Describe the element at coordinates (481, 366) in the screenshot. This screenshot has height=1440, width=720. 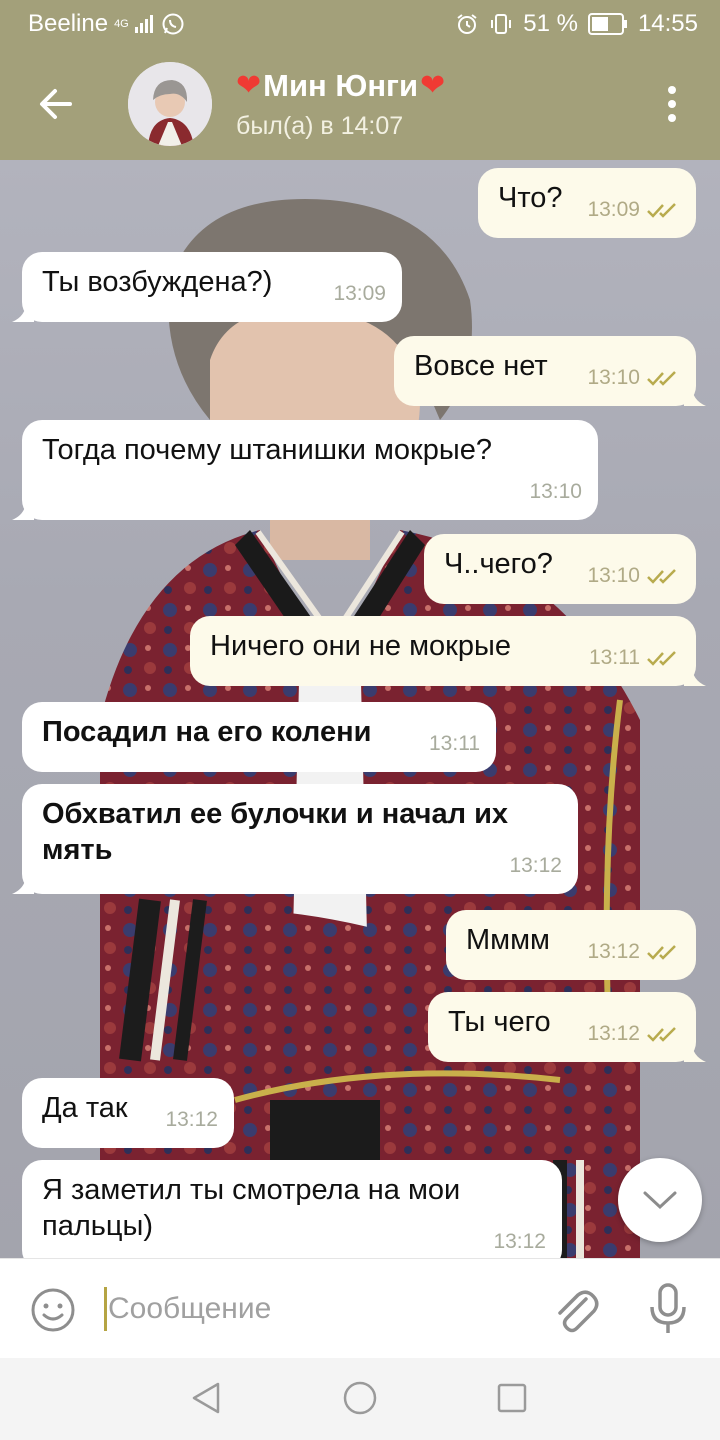
I see `message-text: Вовсе нет` at that location.